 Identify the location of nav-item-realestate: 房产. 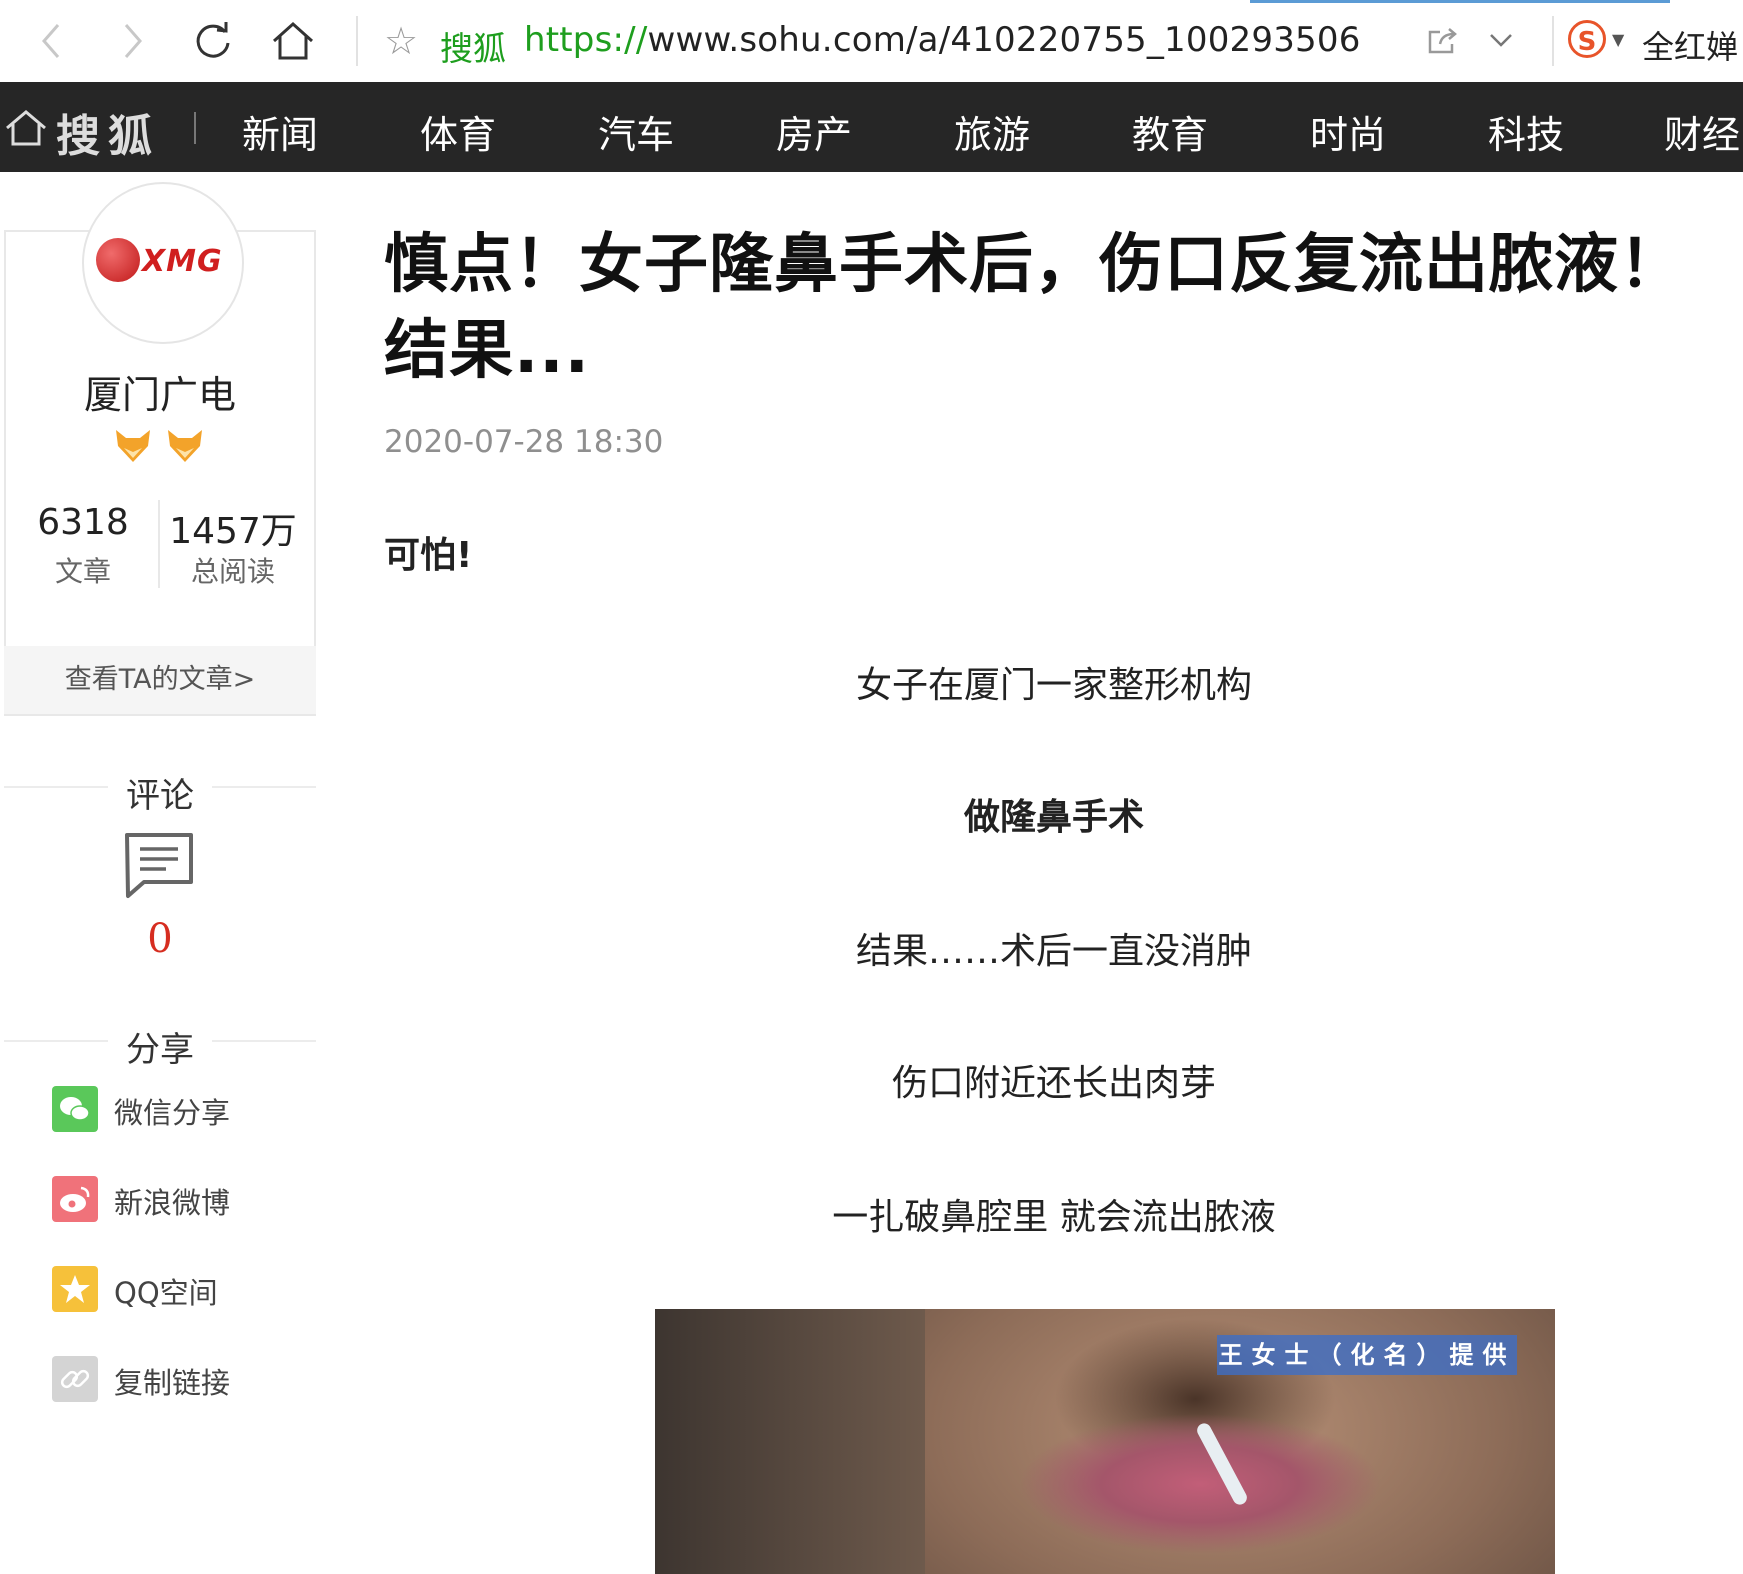
(814, 131).